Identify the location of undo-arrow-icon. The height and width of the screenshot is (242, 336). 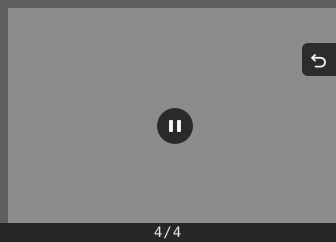
(318, 60).